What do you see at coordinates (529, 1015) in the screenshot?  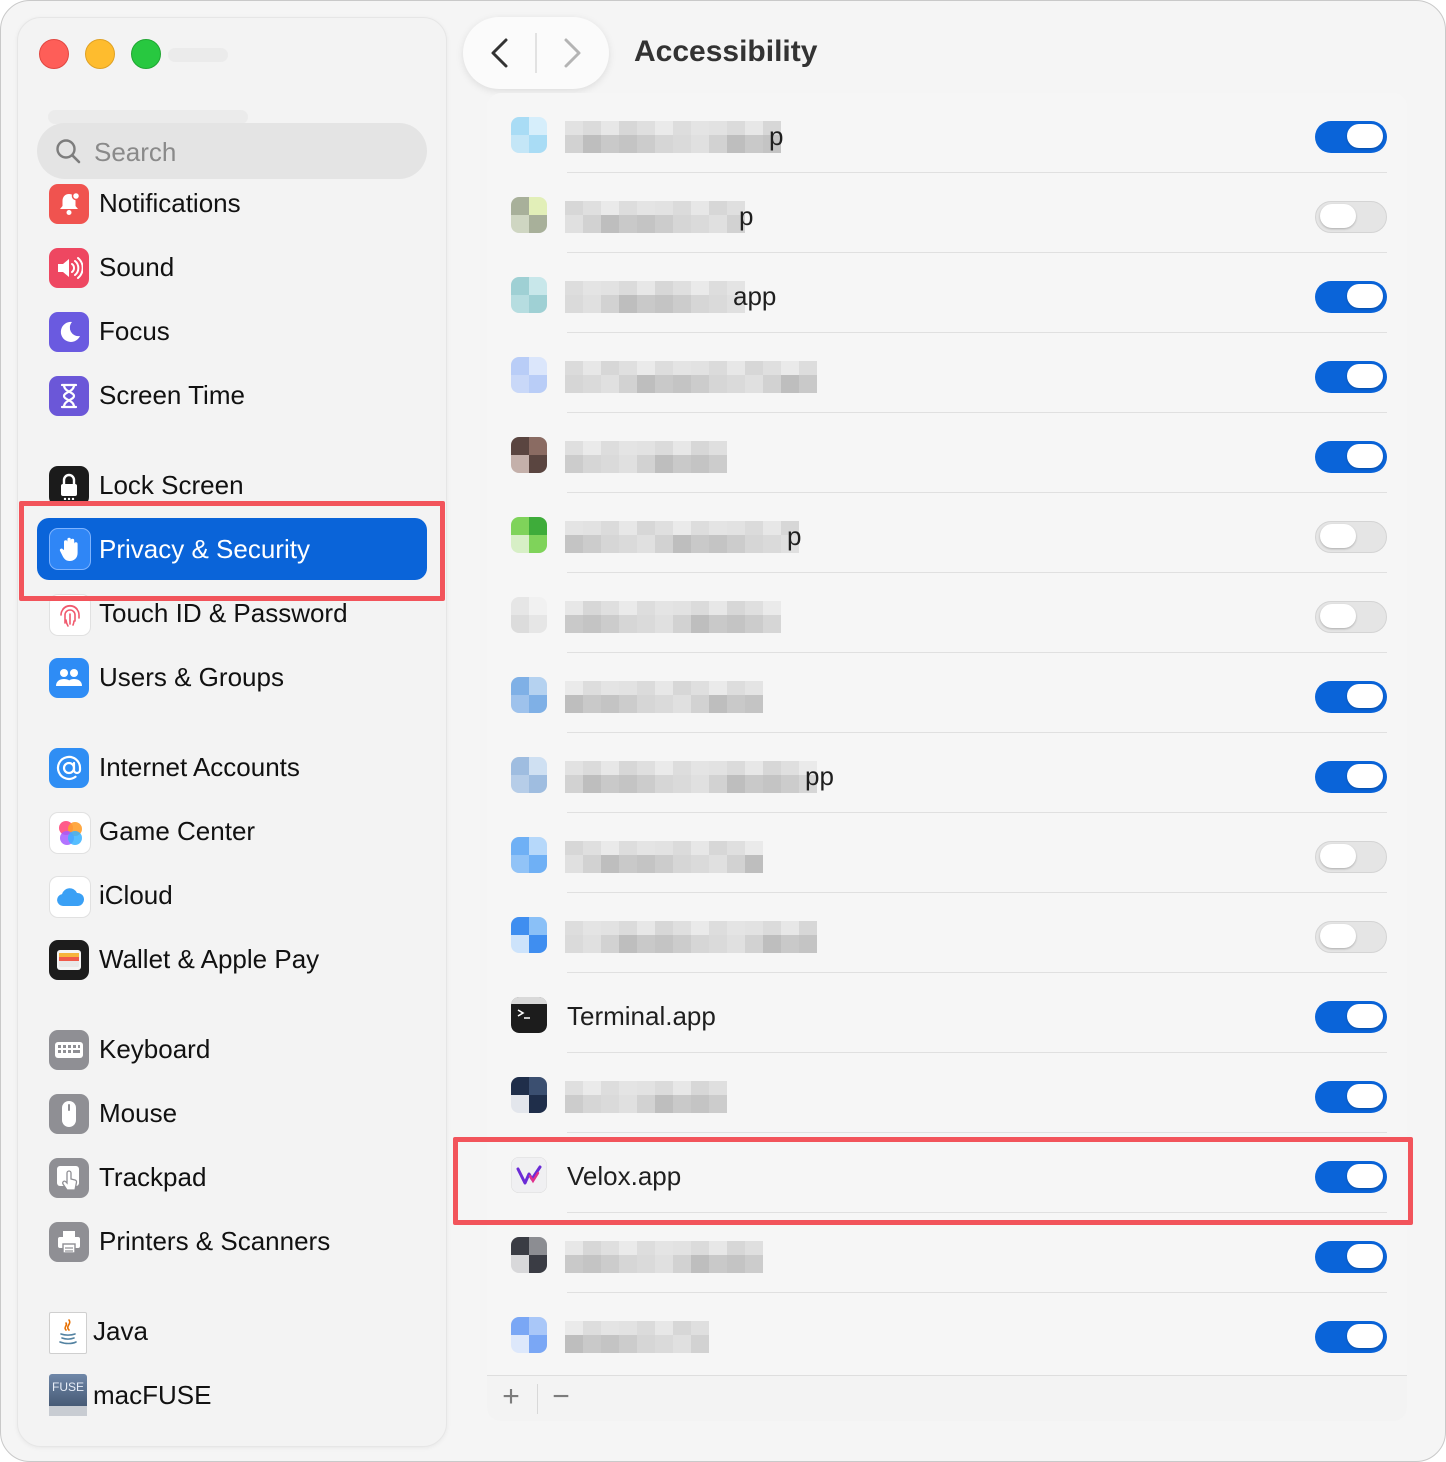 I see `terminal-icon` at bounding box center [529, 1015].